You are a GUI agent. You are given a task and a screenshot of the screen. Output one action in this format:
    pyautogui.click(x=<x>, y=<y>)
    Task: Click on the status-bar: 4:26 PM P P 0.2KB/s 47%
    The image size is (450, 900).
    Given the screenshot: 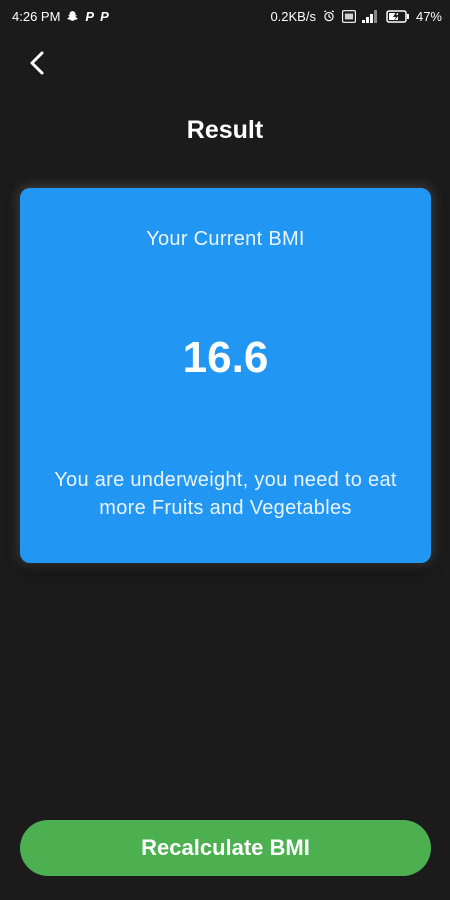 What is the action you would take?
    pyautogui.click(x=225, y=16)
    